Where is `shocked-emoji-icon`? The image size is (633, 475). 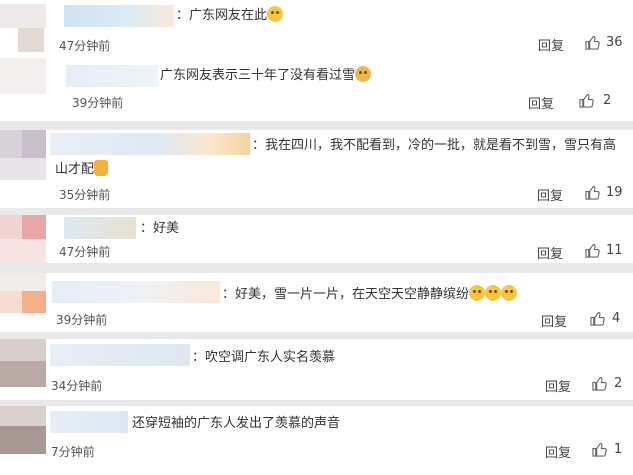 shocked-emoji-icon is located at coordinates (363, 74).